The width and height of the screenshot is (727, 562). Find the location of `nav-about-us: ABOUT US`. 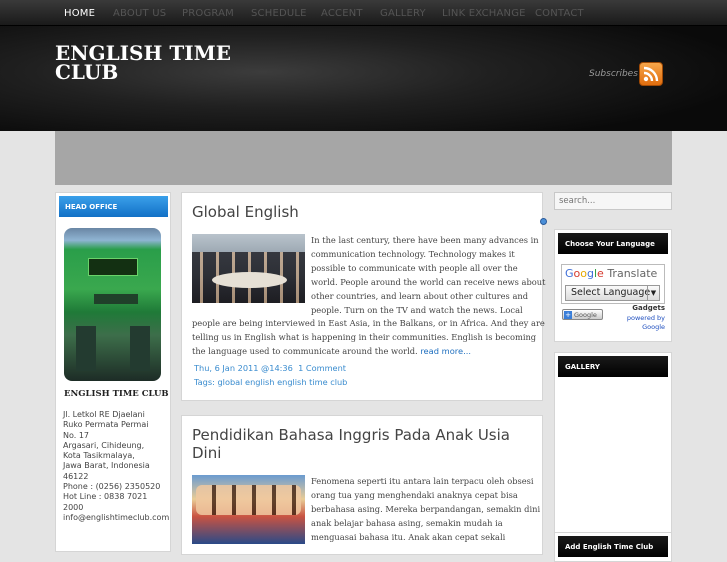

nav-about-us: ABOUT US is located at coordinates (139, 13).